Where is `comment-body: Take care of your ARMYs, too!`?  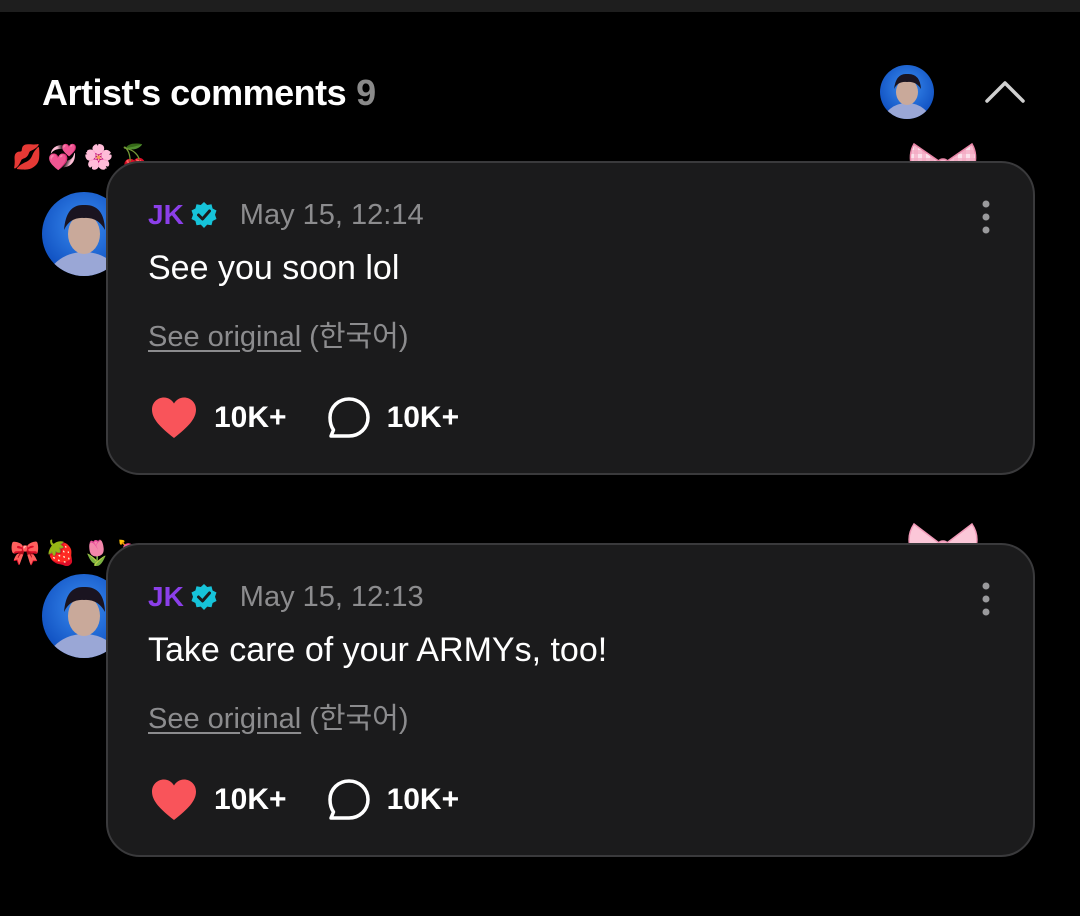 comment-body: Take care of your ARMYs, too! is located at coordinates (378, 650).